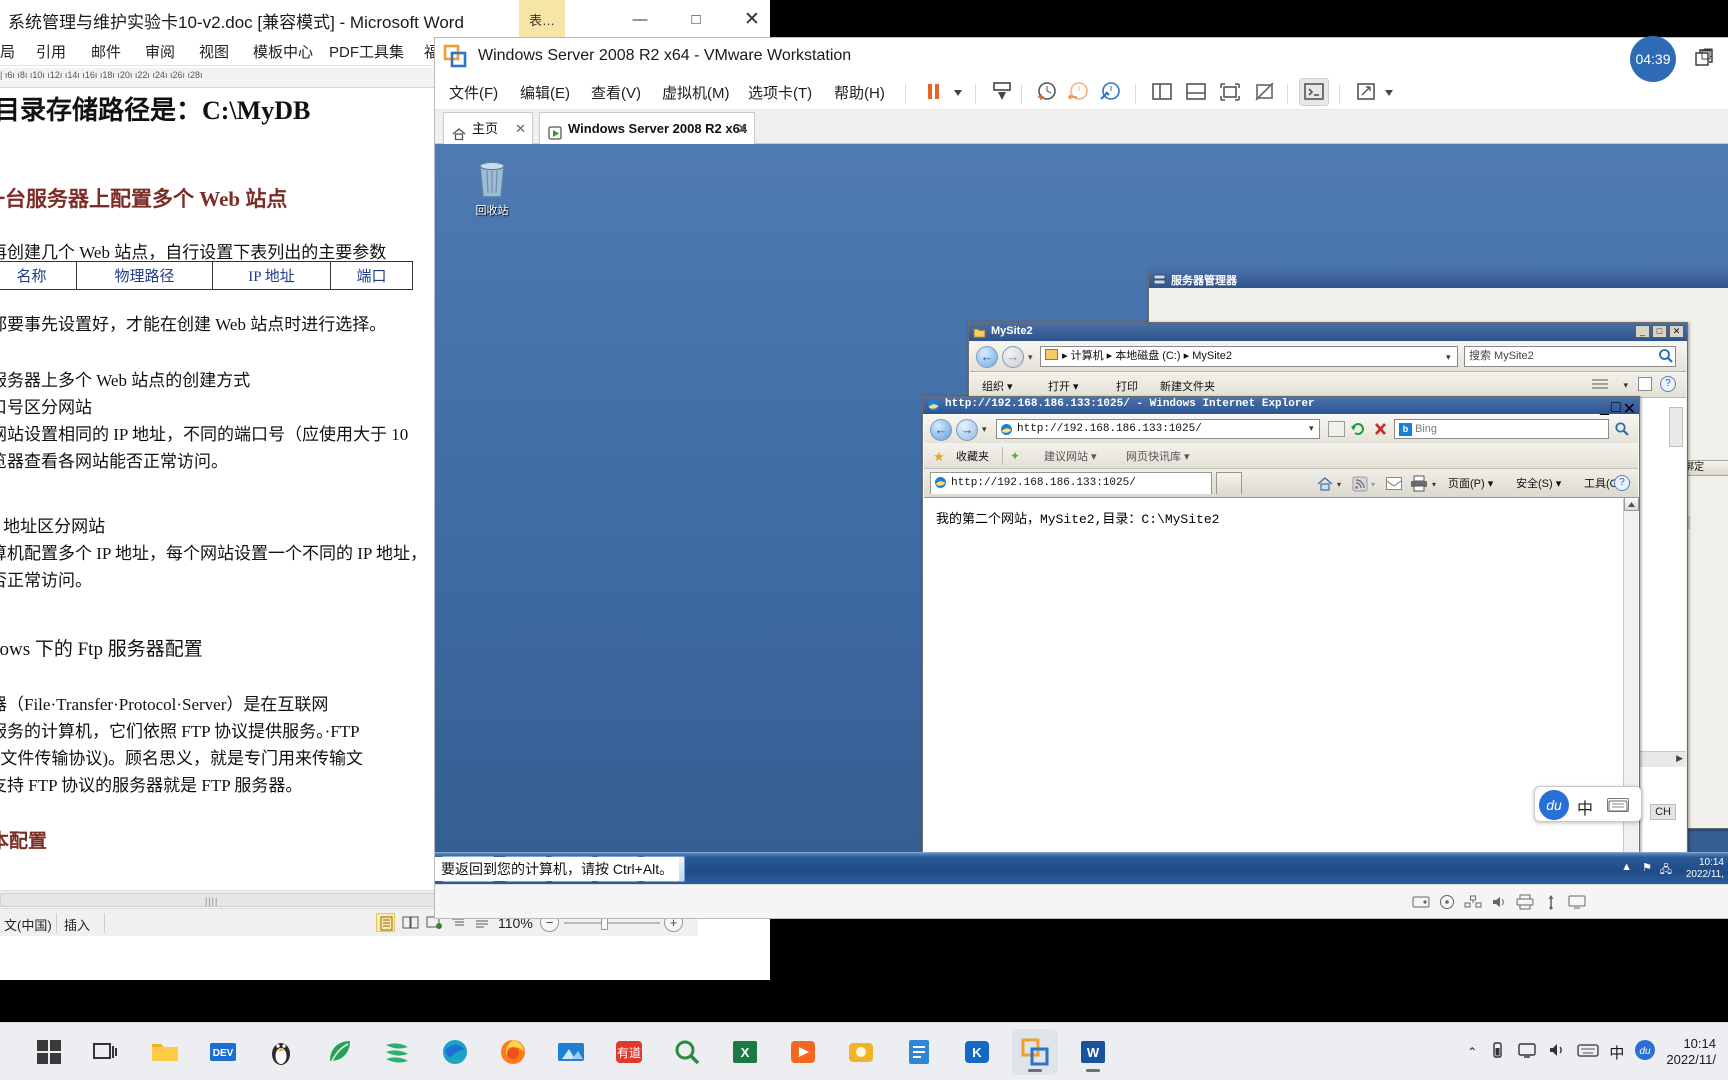 The width and height of the screenshot is (1728, 1080). What do you see at coordinates (696, 92) in the screenshot?
I see `menu-vm: 虚拟机(M)` at bounding box center [696, 92].